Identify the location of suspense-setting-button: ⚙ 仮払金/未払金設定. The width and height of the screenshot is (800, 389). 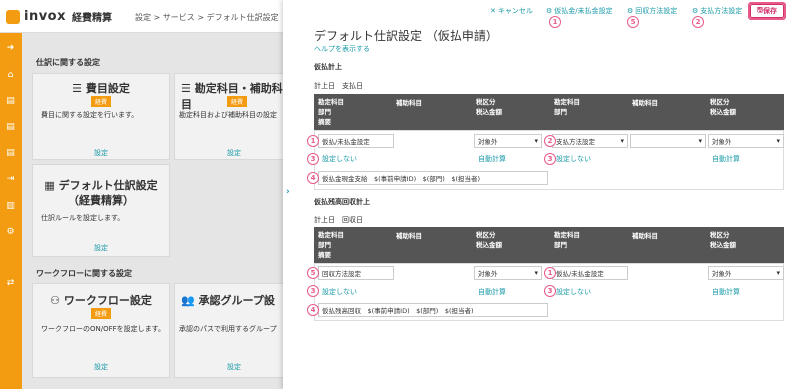
(579, 11).